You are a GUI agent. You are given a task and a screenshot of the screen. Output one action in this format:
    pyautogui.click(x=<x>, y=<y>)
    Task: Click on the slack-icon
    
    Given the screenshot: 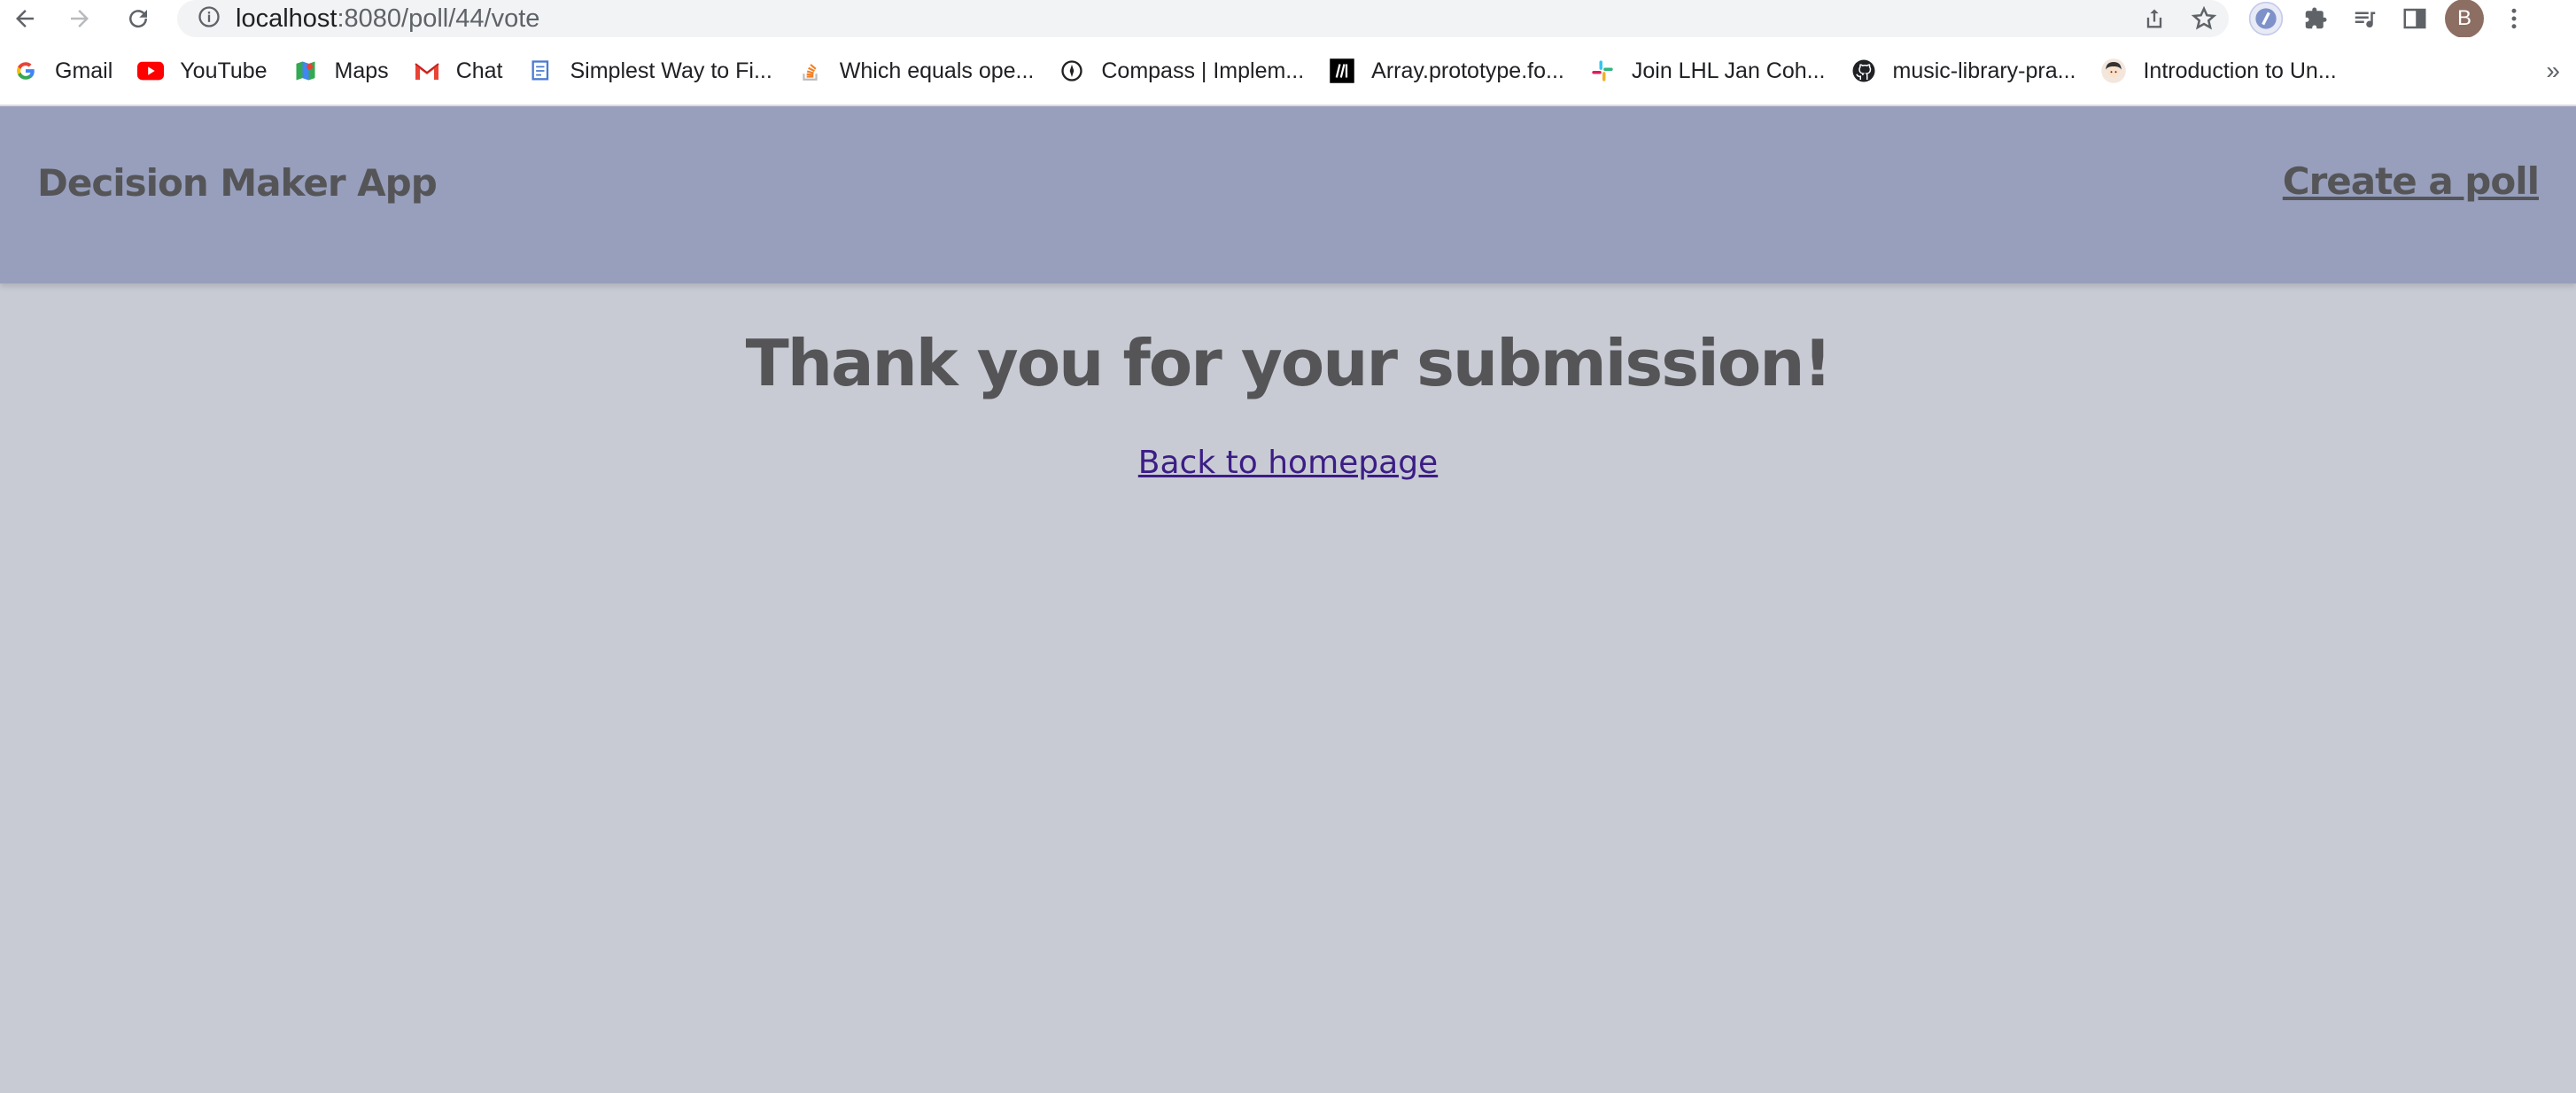 What is the action you would take?
    pyautogui.click(x=1602, y=71)
    